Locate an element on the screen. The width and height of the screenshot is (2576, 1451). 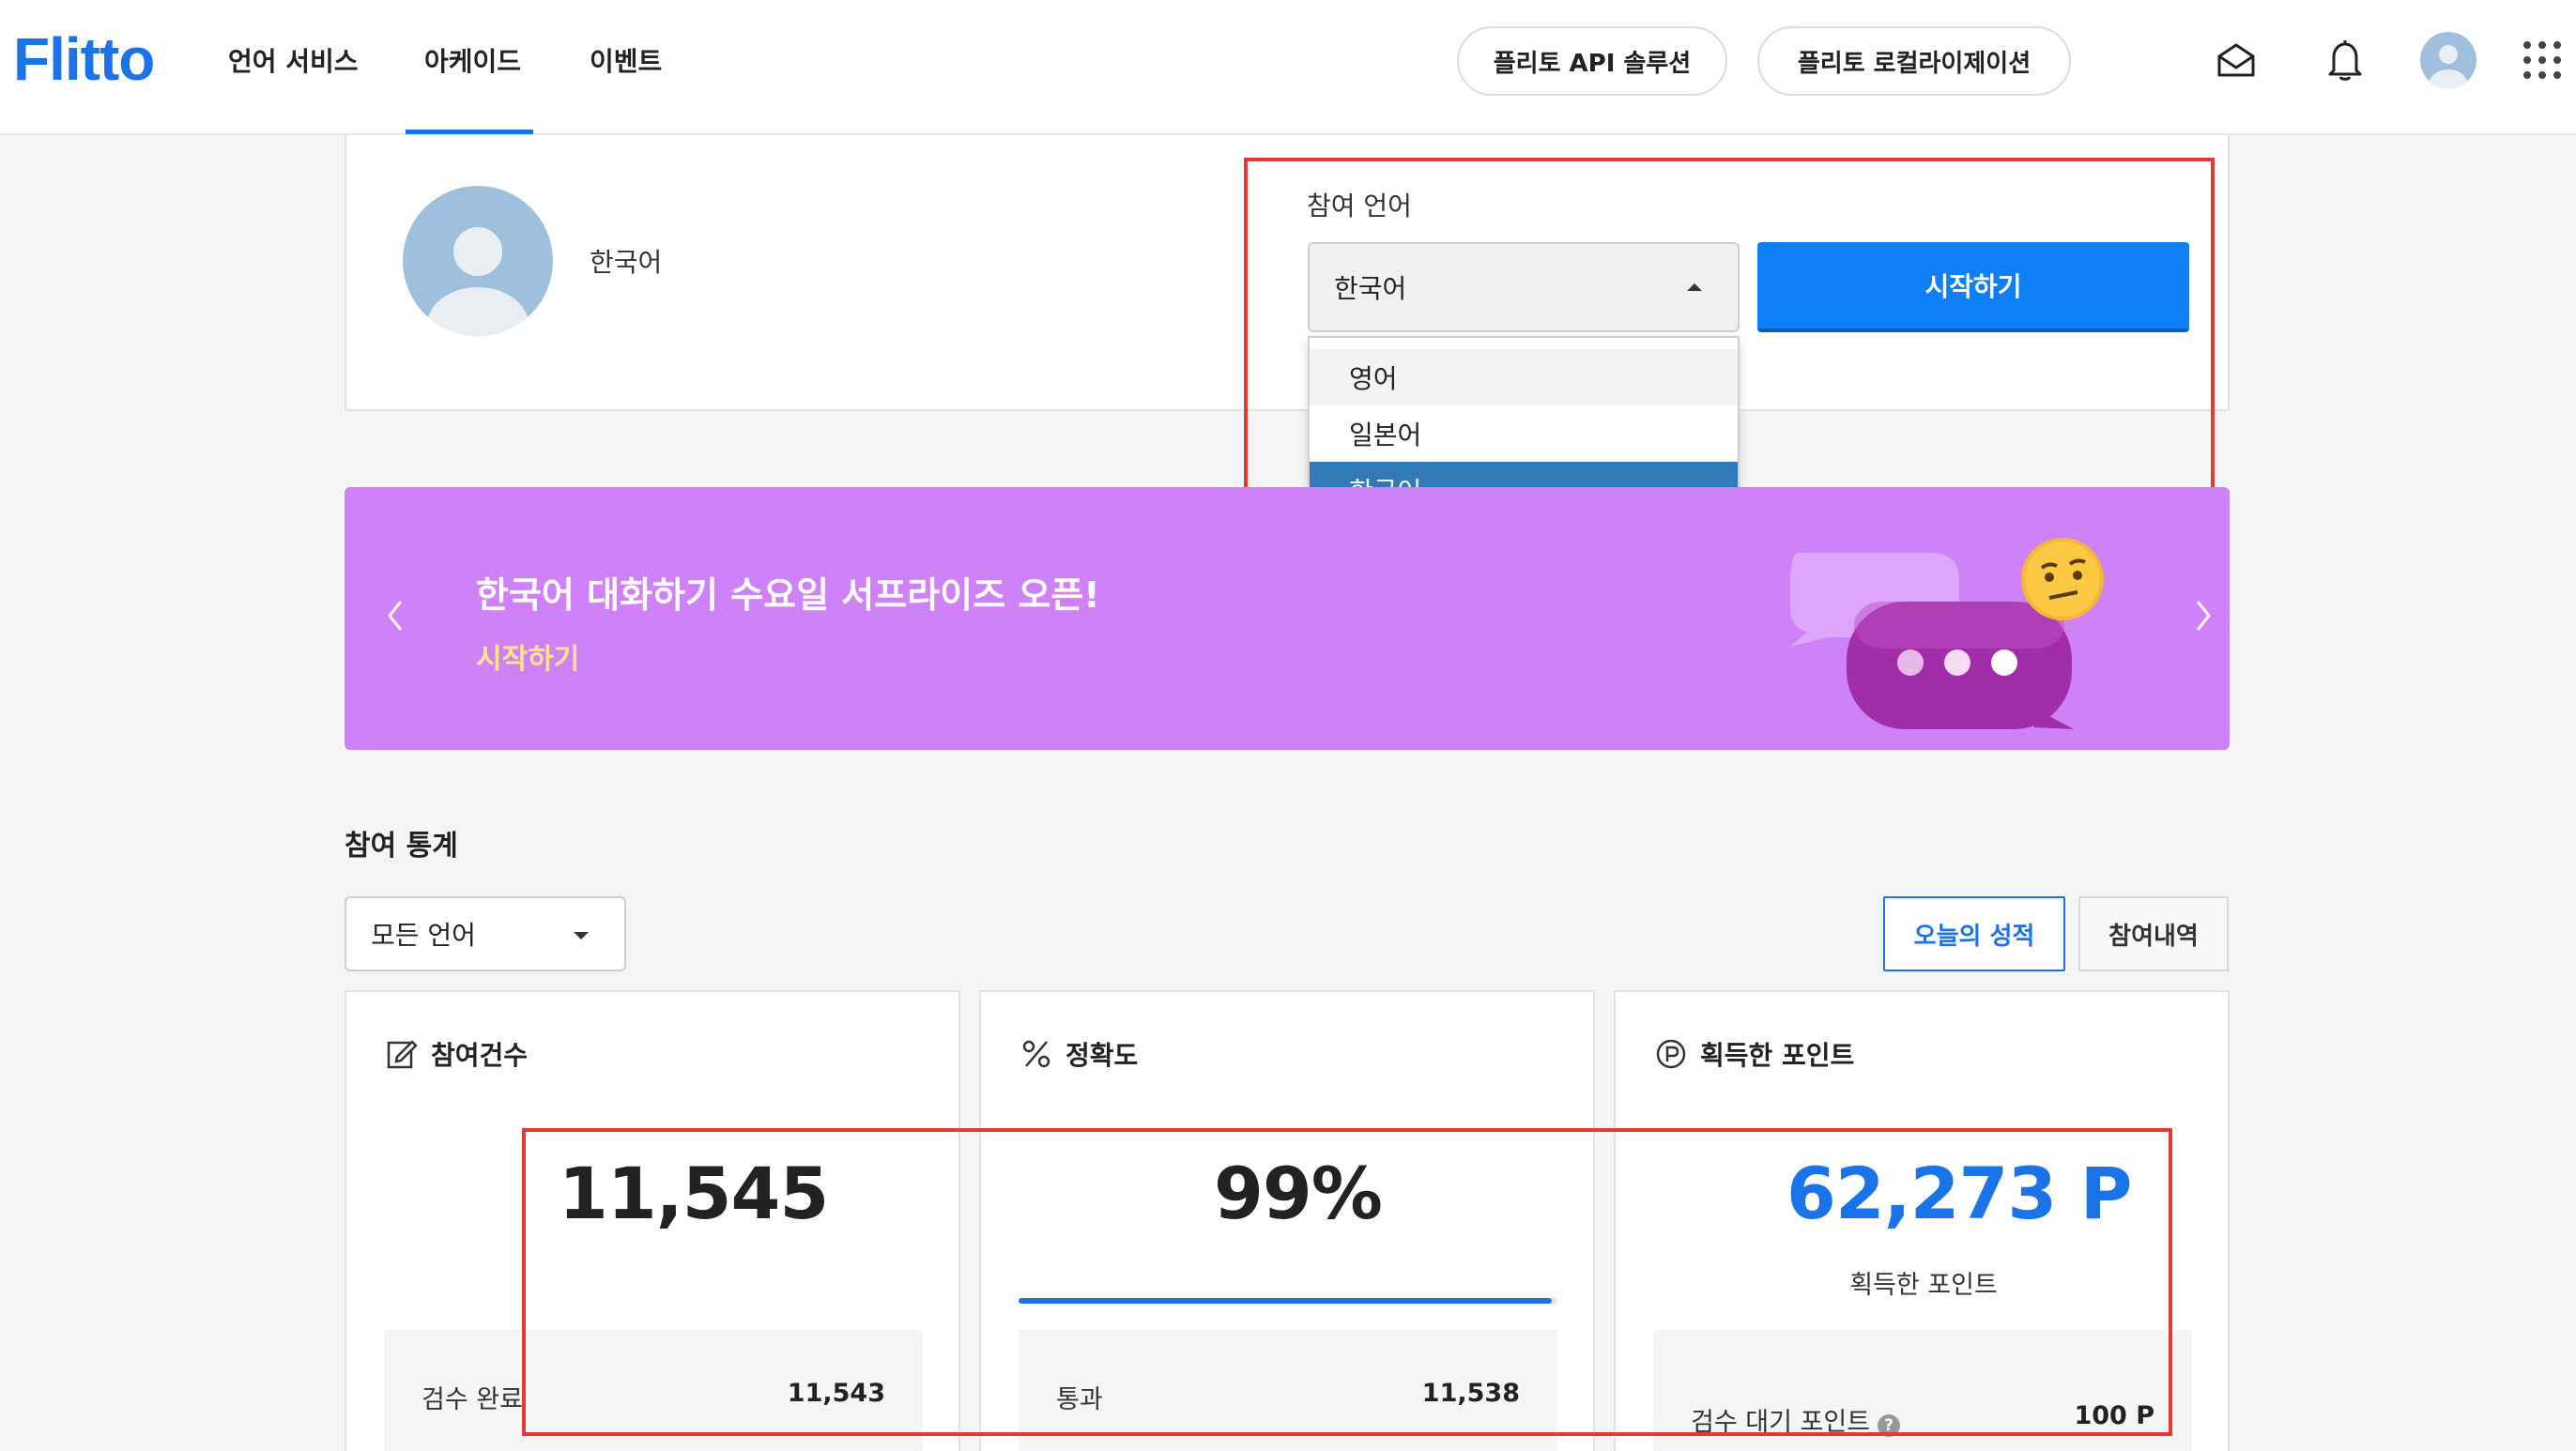
points-value: 62,273 P is located at coordinates (1959, 1193).